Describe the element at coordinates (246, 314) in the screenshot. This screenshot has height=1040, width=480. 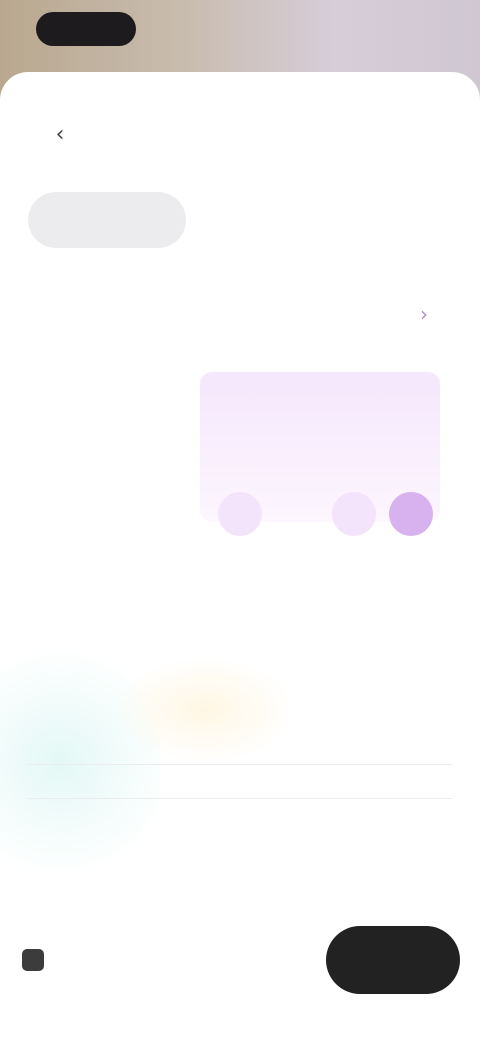
I see `month-navigation: ›` at that location.